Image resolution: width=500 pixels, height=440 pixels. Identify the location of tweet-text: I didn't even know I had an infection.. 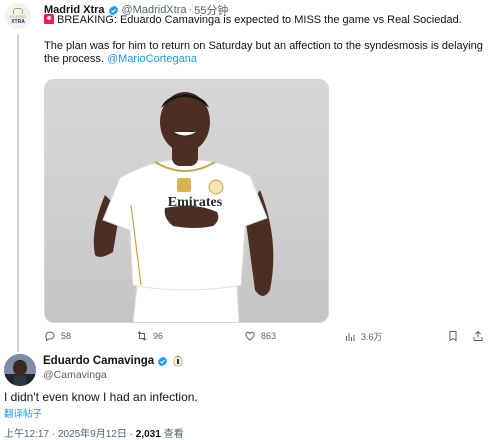
(101, 397).